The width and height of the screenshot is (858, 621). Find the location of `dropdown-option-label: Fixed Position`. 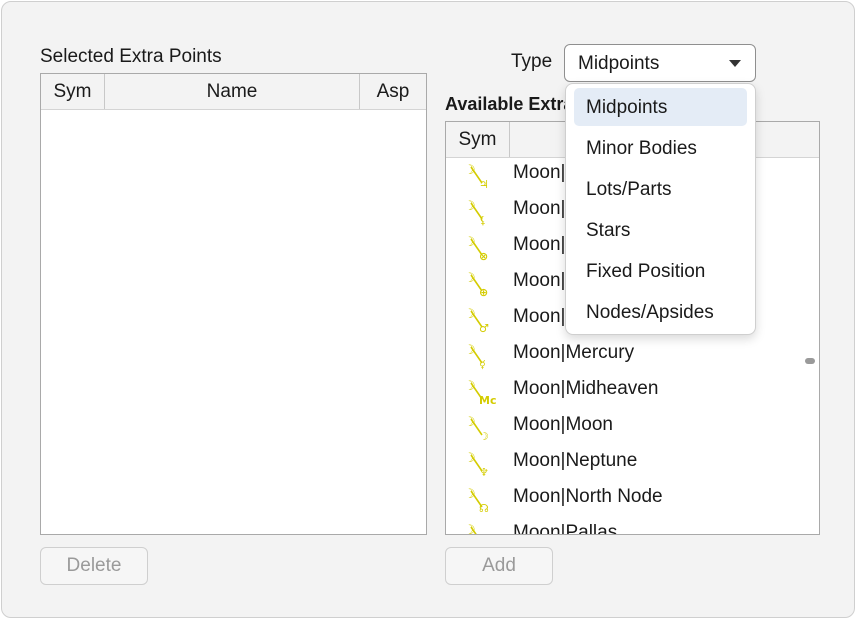

dropdown-option-label: Fixed Position is located at coordinates (646, 271).